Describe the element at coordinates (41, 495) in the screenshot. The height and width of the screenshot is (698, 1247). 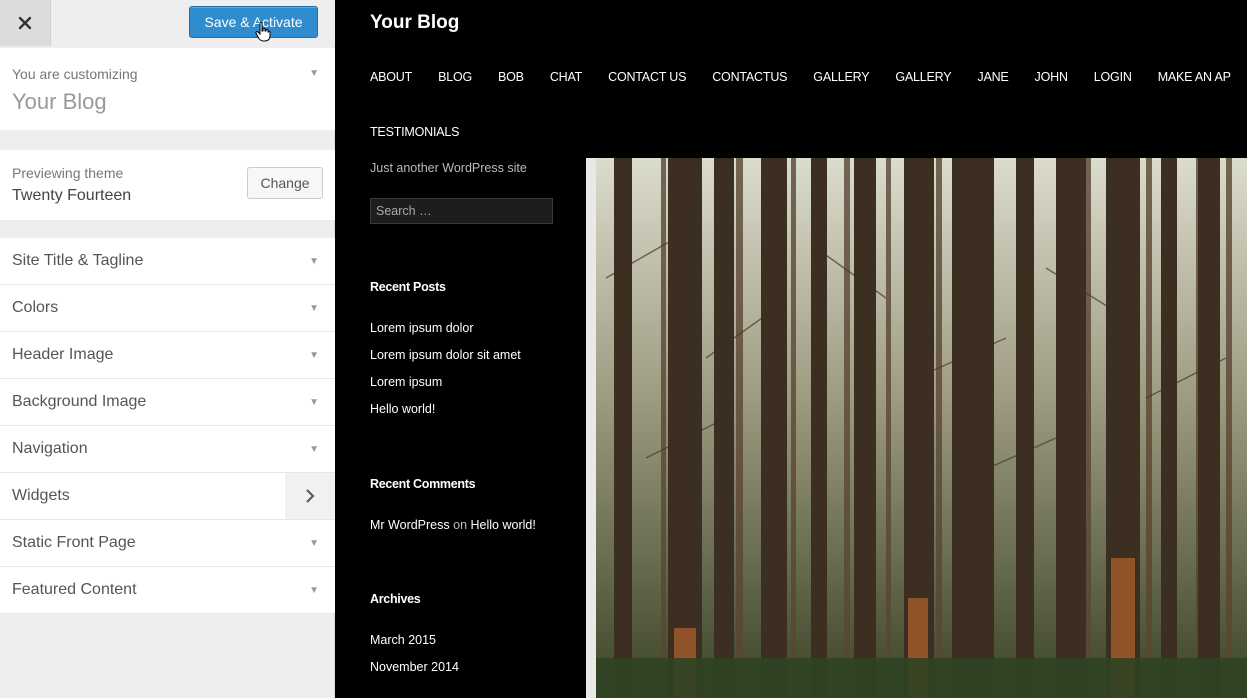
I see `section-label: Widgets` at that location.